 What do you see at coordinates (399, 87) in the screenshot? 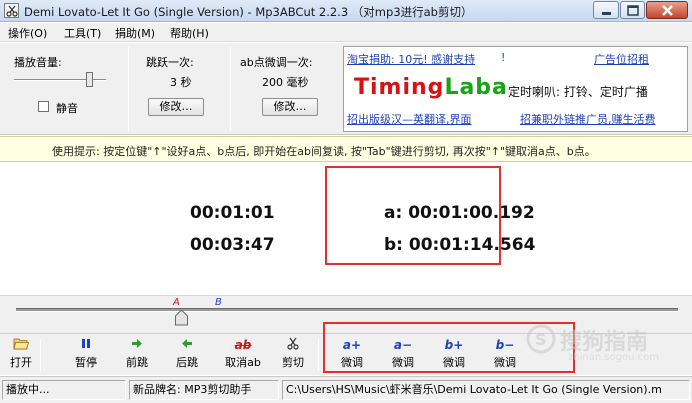
I see `logo-part1: Timing` at bounding box center [399, 87].